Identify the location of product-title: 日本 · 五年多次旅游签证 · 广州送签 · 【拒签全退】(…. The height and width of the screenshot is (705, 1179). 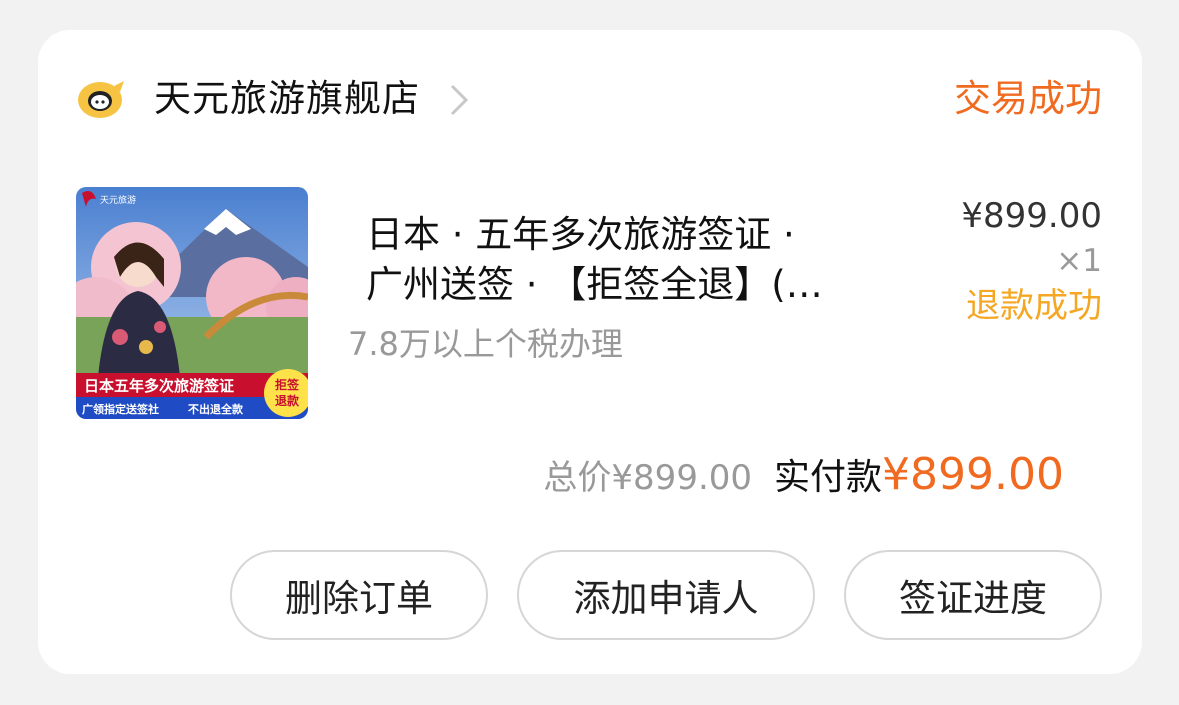
(616, 260).